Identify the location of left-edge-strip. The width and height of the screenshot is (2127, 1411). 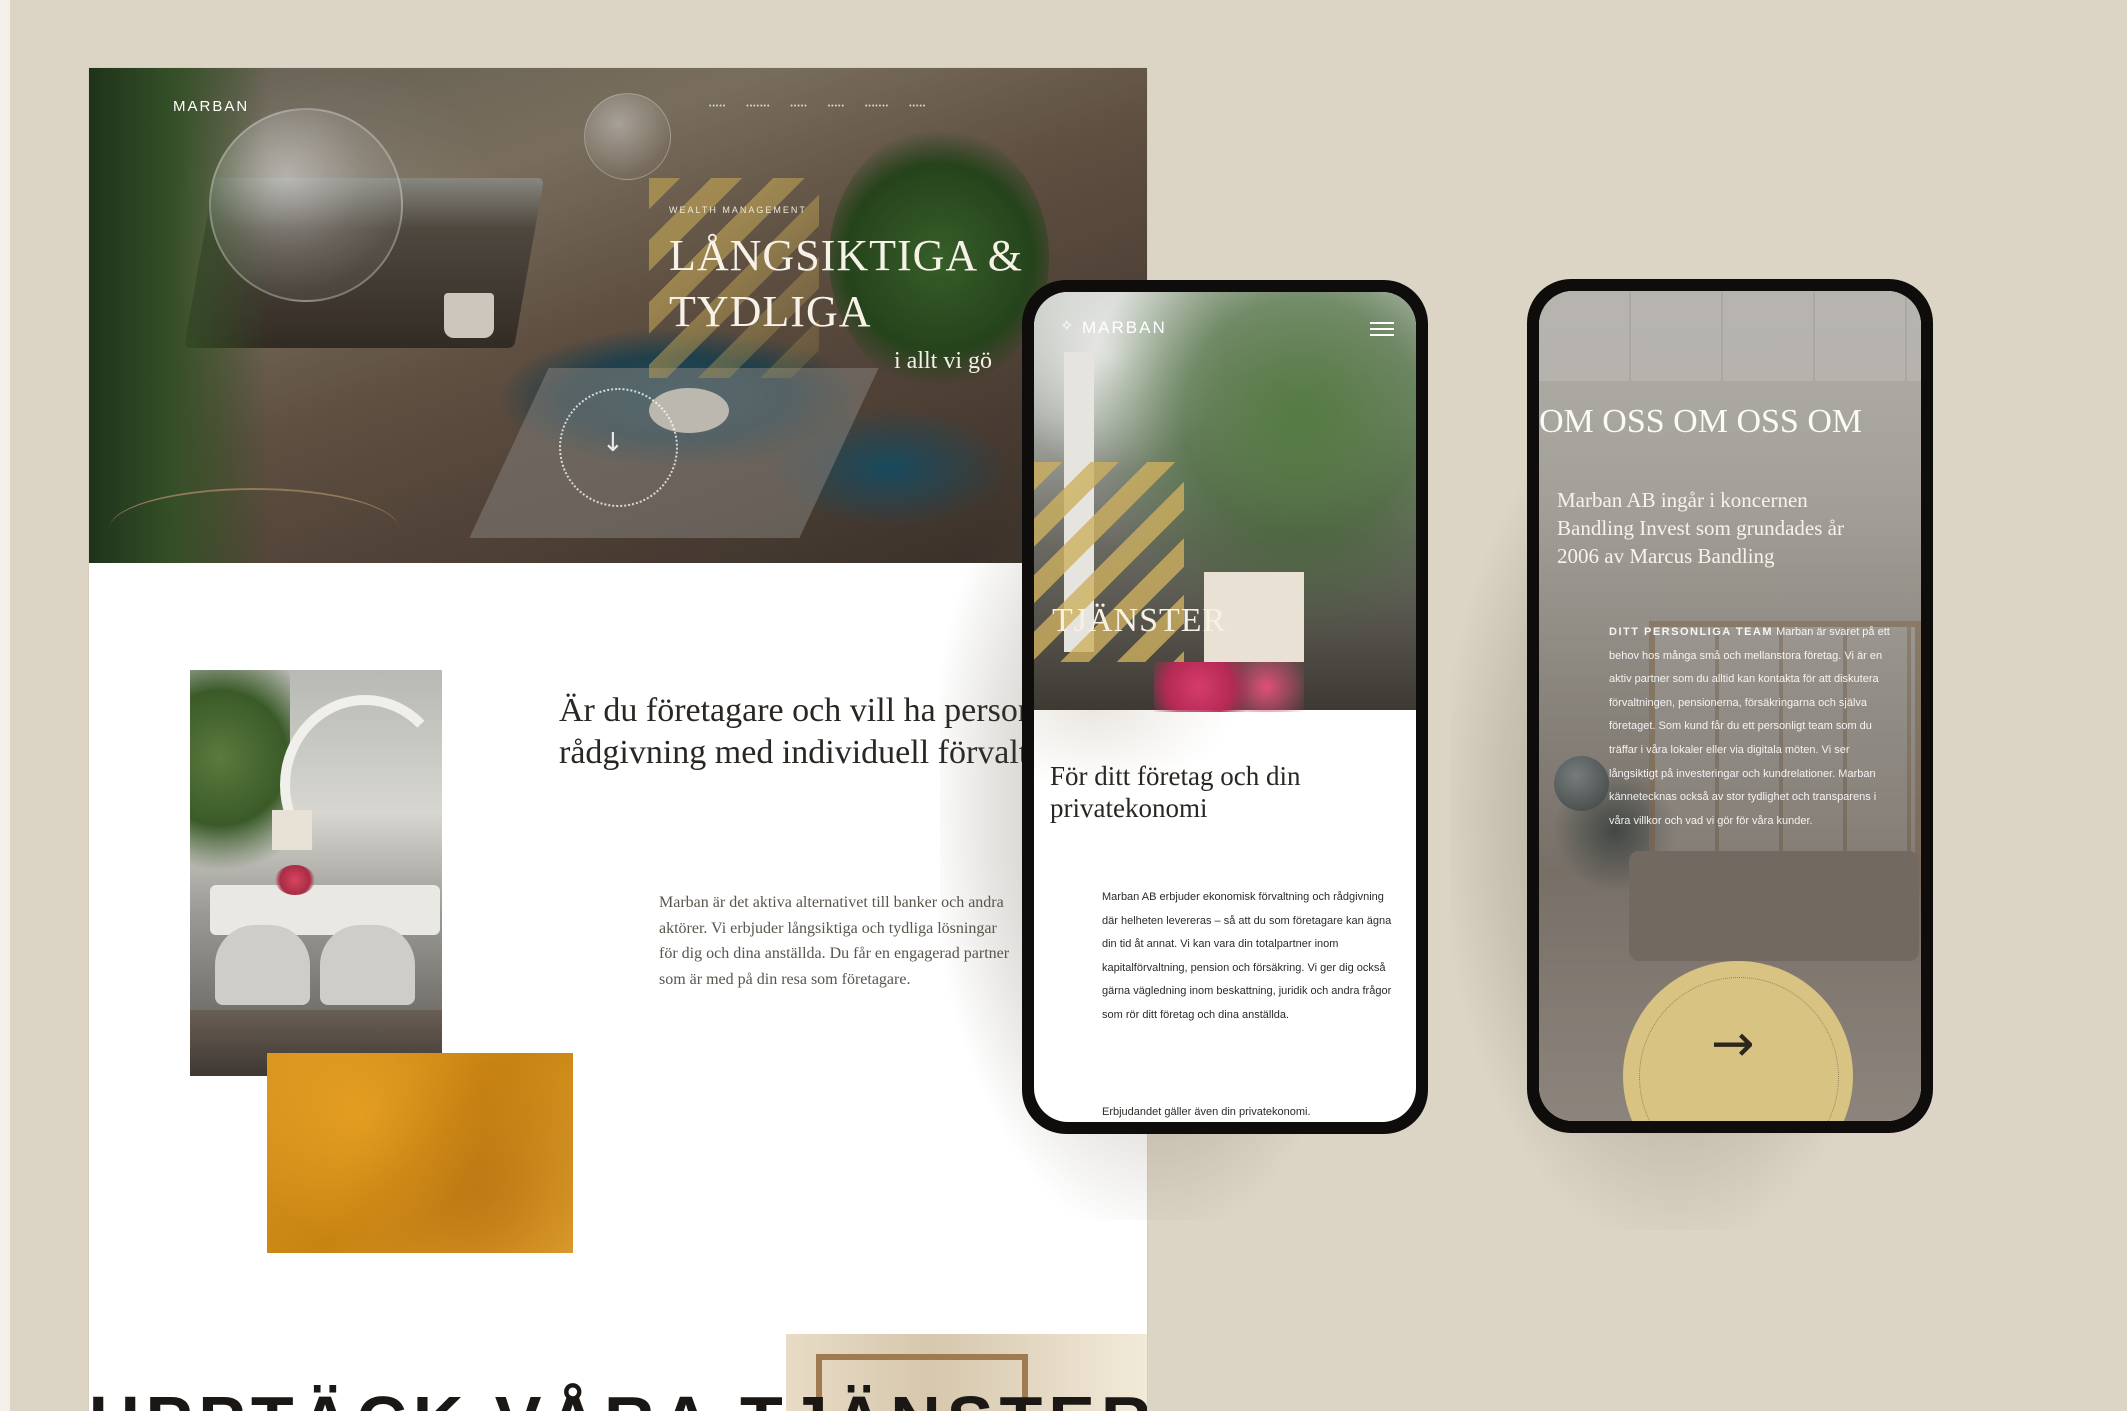
(5, 705).